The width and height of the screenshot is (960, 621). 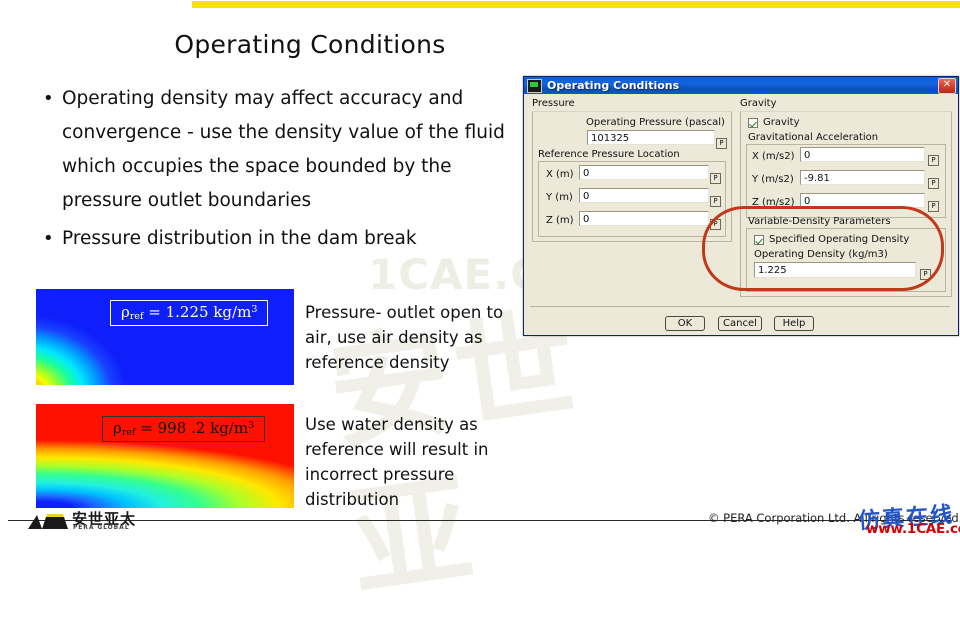 I want to click on grav-x-input: 0, so click(x=862, y=154).